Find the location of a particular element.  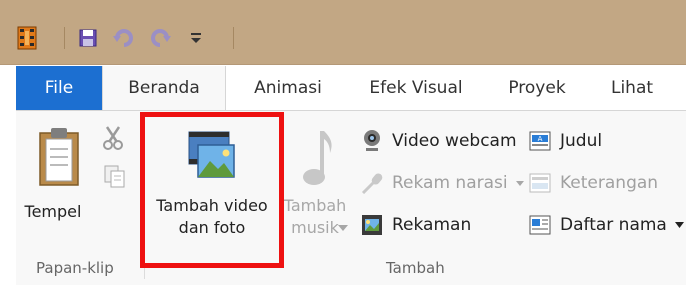

tab-beranda: Beranda is located at coordinates (164, 88).